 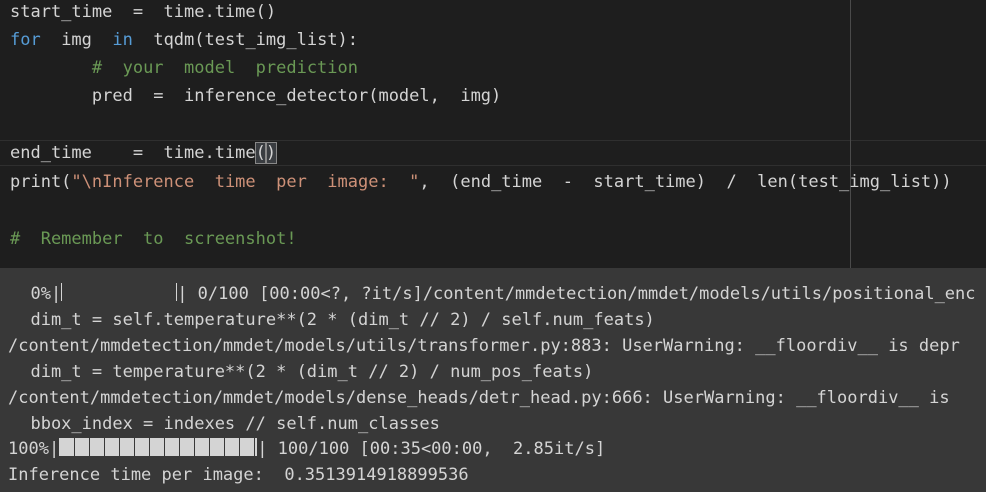 I want to click on progress-bar-empty, so click(x=119, y=292).